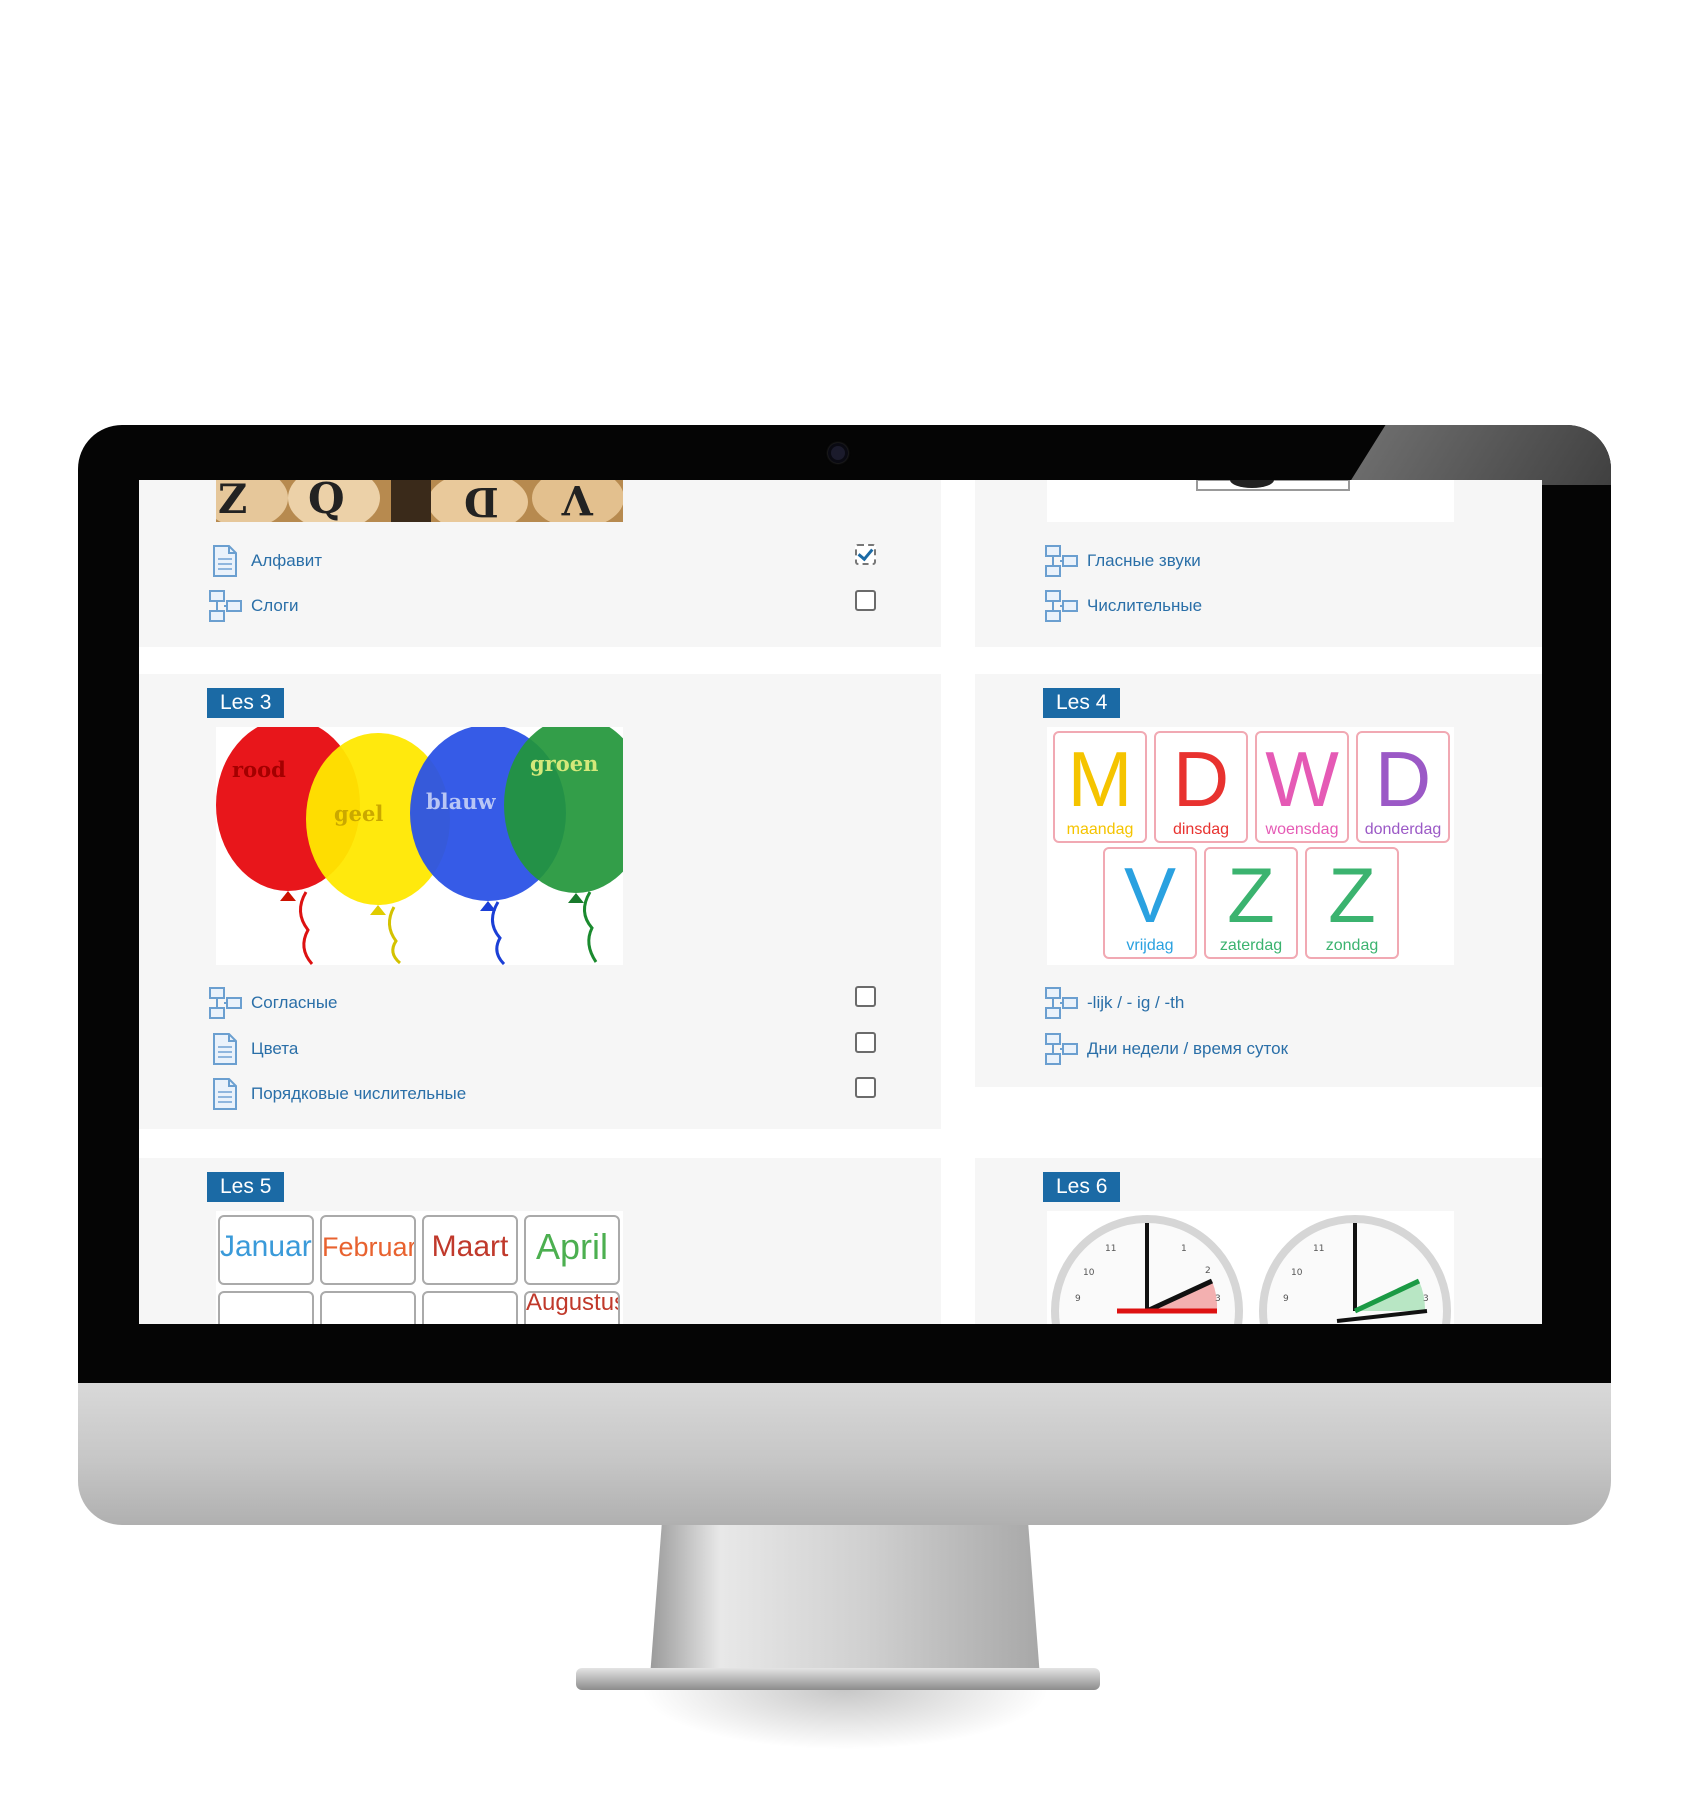  Describe the element at coordinates (294, 1002) in the screenshot. I see `activity-label: Согласные` at that location.